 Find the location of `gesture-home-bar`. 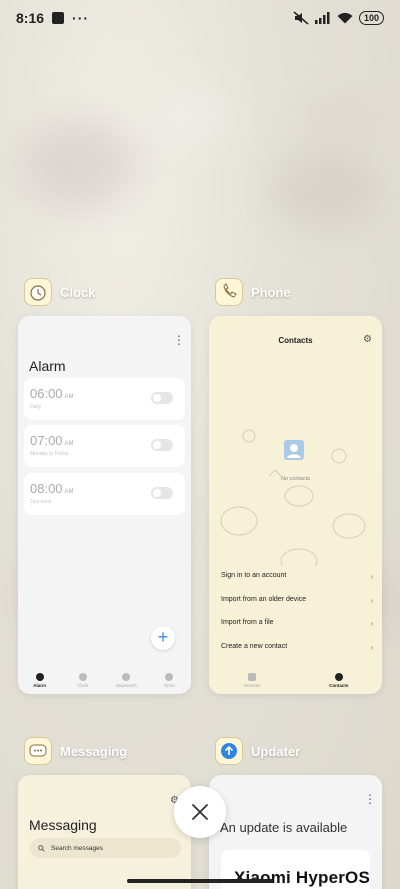

gesture-home-bar is located at coordinates (200, 881).